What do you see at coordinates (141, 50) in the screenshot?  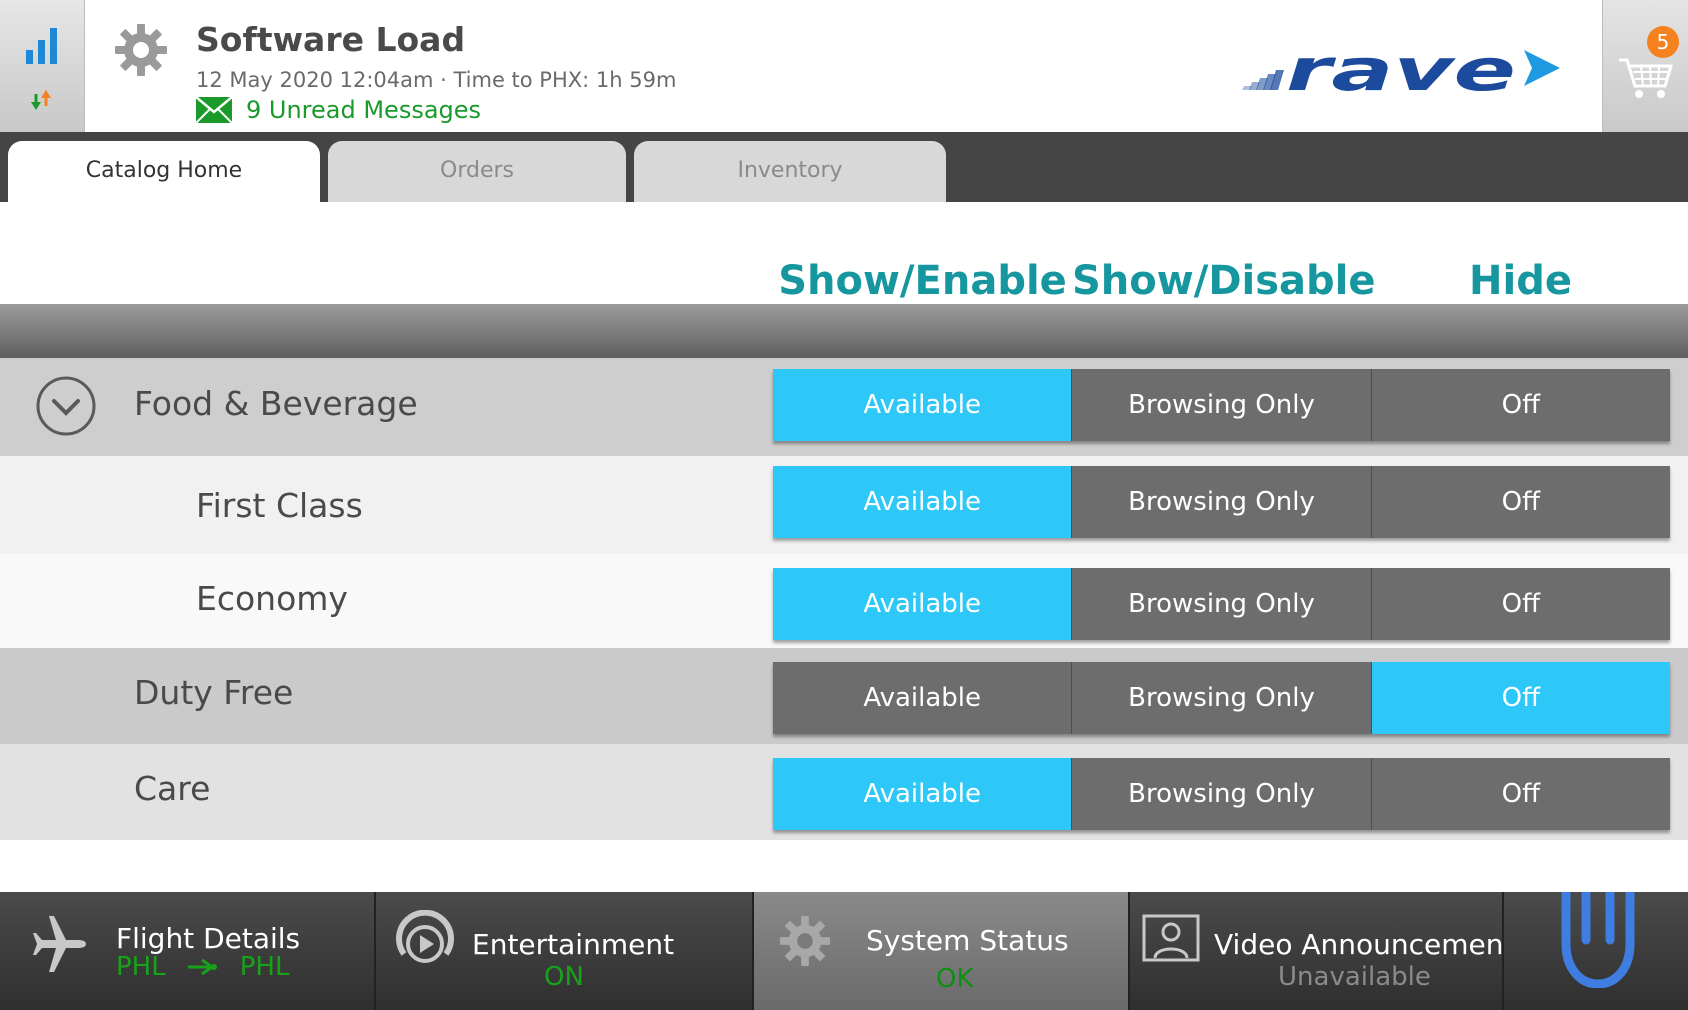 I see `settings-gear-icon` at bounding box center [141, 50].